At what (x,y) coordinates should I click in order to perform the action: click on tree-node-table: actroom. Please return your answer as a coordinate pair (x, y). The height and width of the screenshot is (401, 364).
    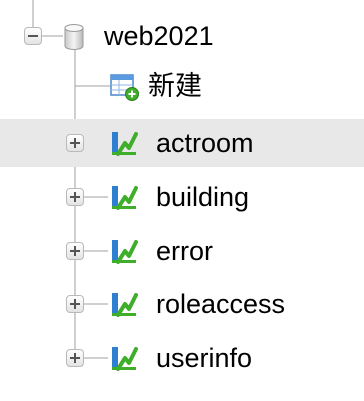
    Looking at the image, I should click on (182, 143).